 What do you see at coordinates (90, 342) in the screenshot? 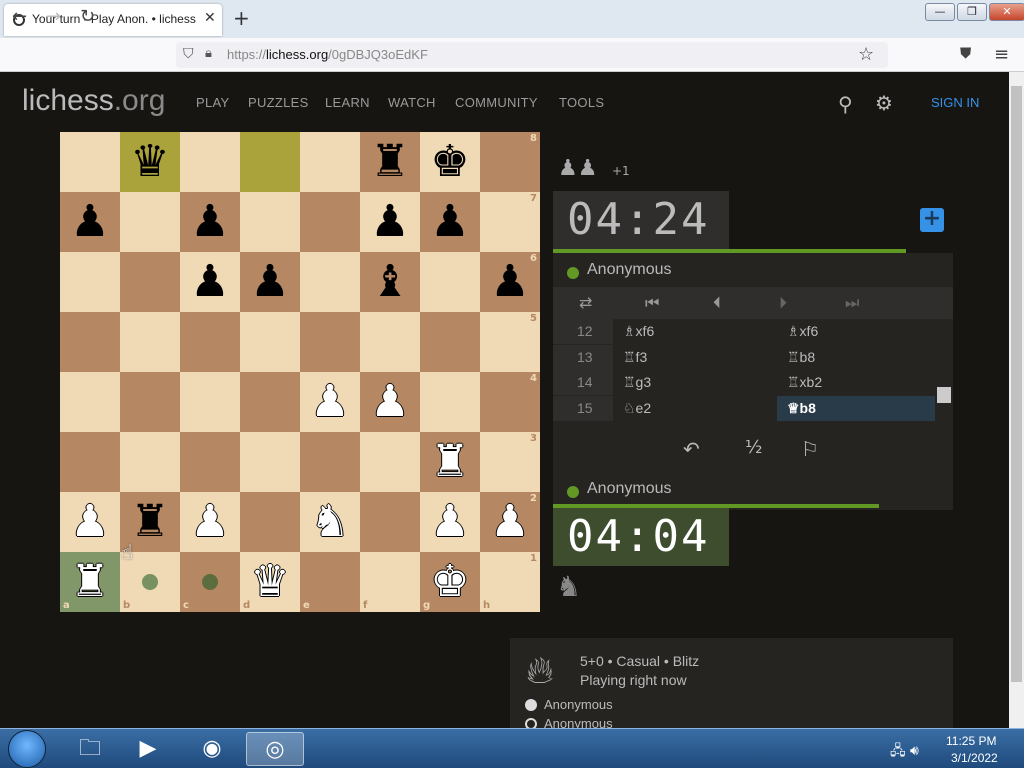
I see `square-a5` at bounding box center [90, 342].